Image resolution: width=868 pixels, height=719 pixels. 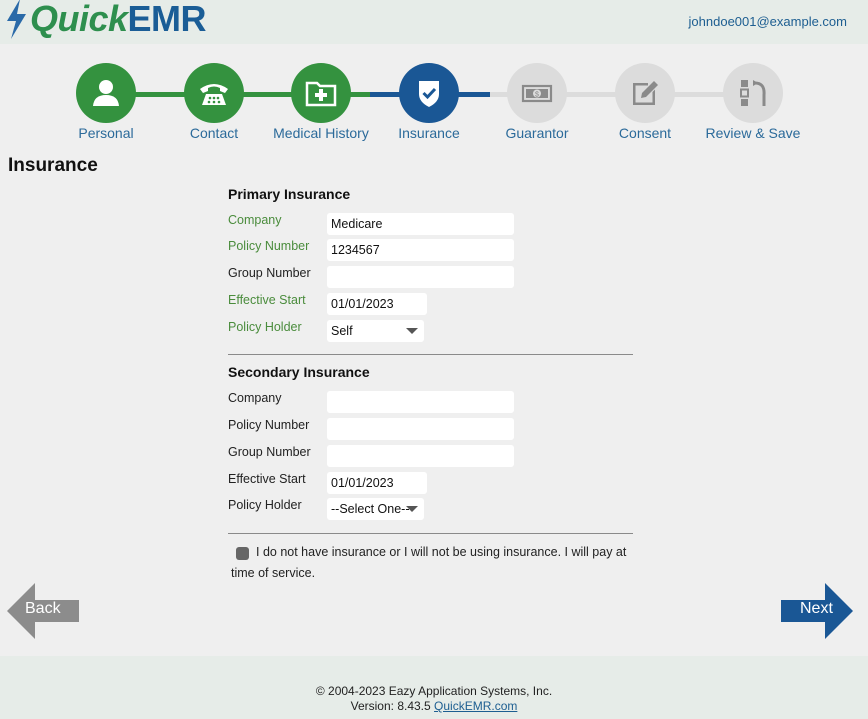 I want to click on shield-check-icon, so click(x=429, y=94).